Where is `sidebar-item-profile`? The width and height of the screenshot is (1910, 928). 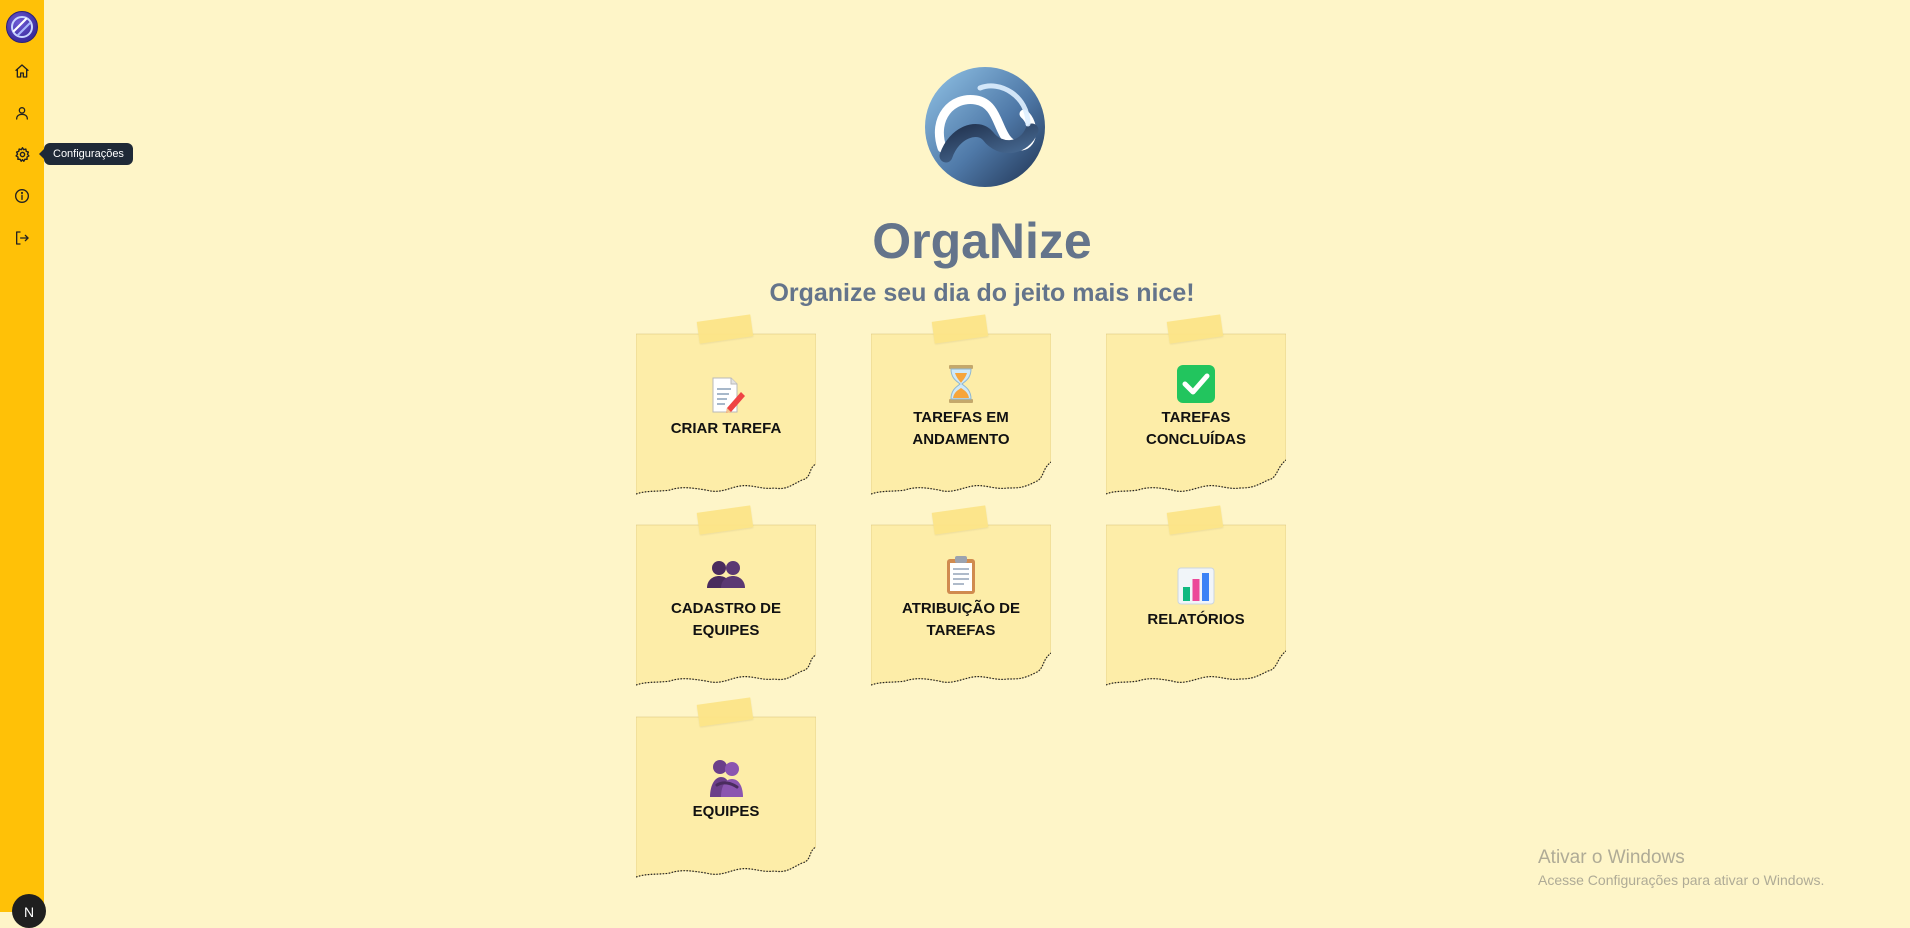 sidebar-item-profile is located at coordinates (22, 113).